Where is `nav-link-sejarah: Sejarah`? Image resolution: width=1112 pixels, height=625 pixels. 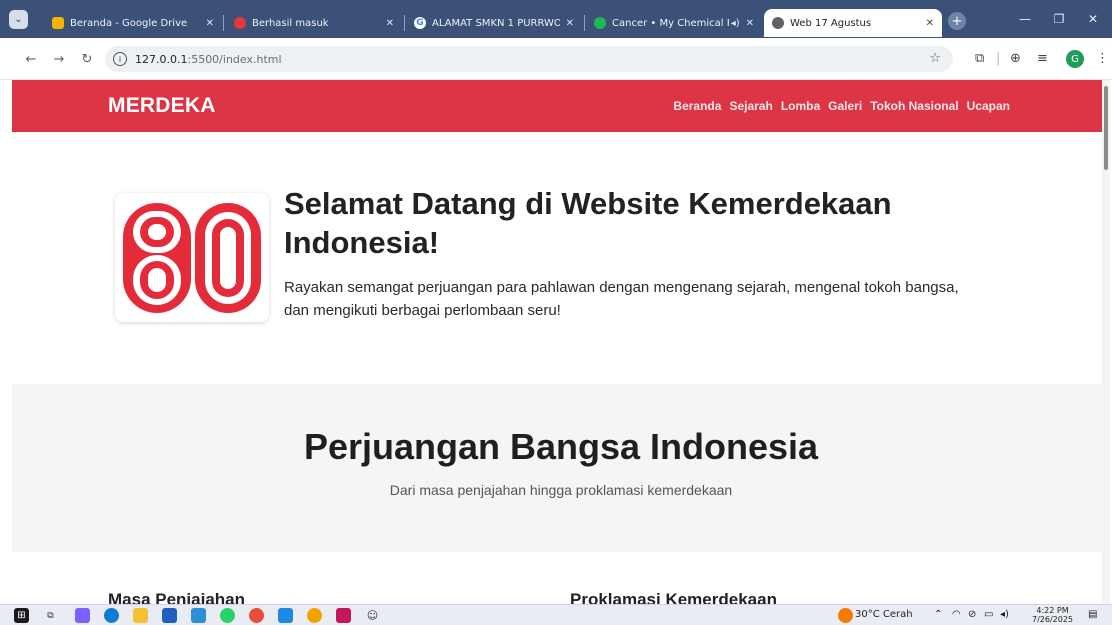
nav-link-sejarah: Sejarah is located at coordinates (750, 106).